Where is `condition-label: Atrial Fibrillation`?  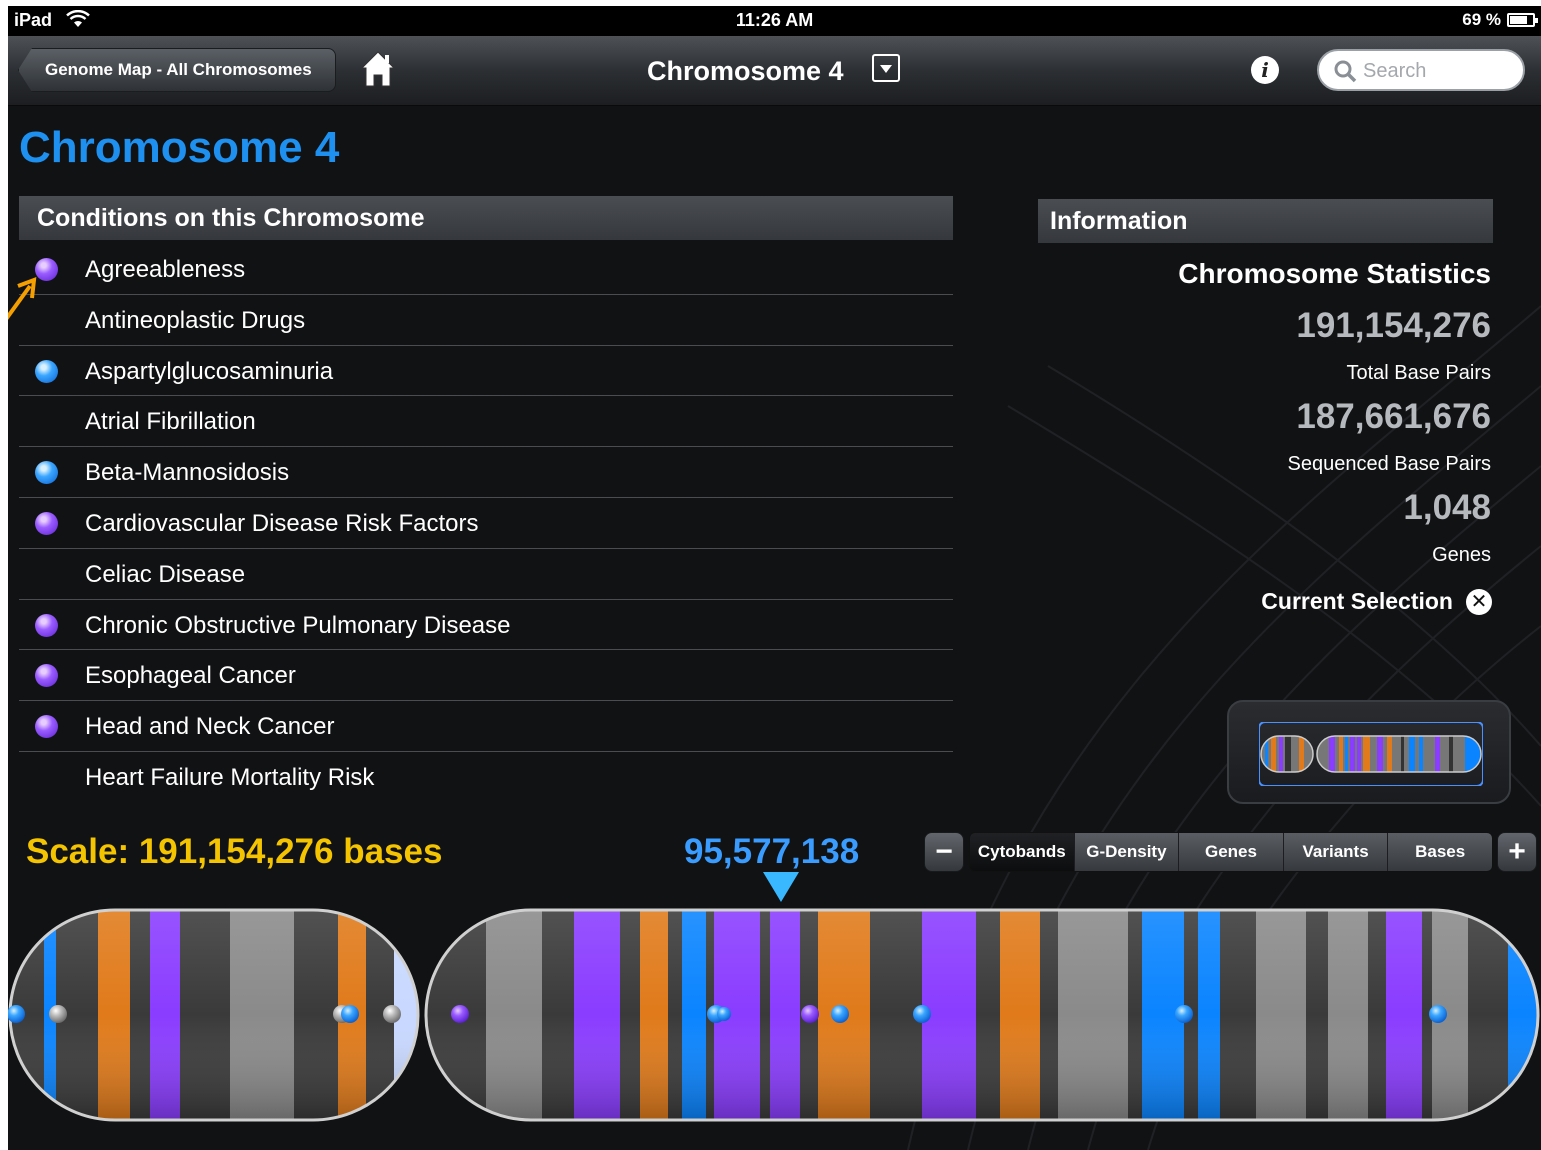 condition-label: Atrial Fibrillation is located at coordinates (170, 422).